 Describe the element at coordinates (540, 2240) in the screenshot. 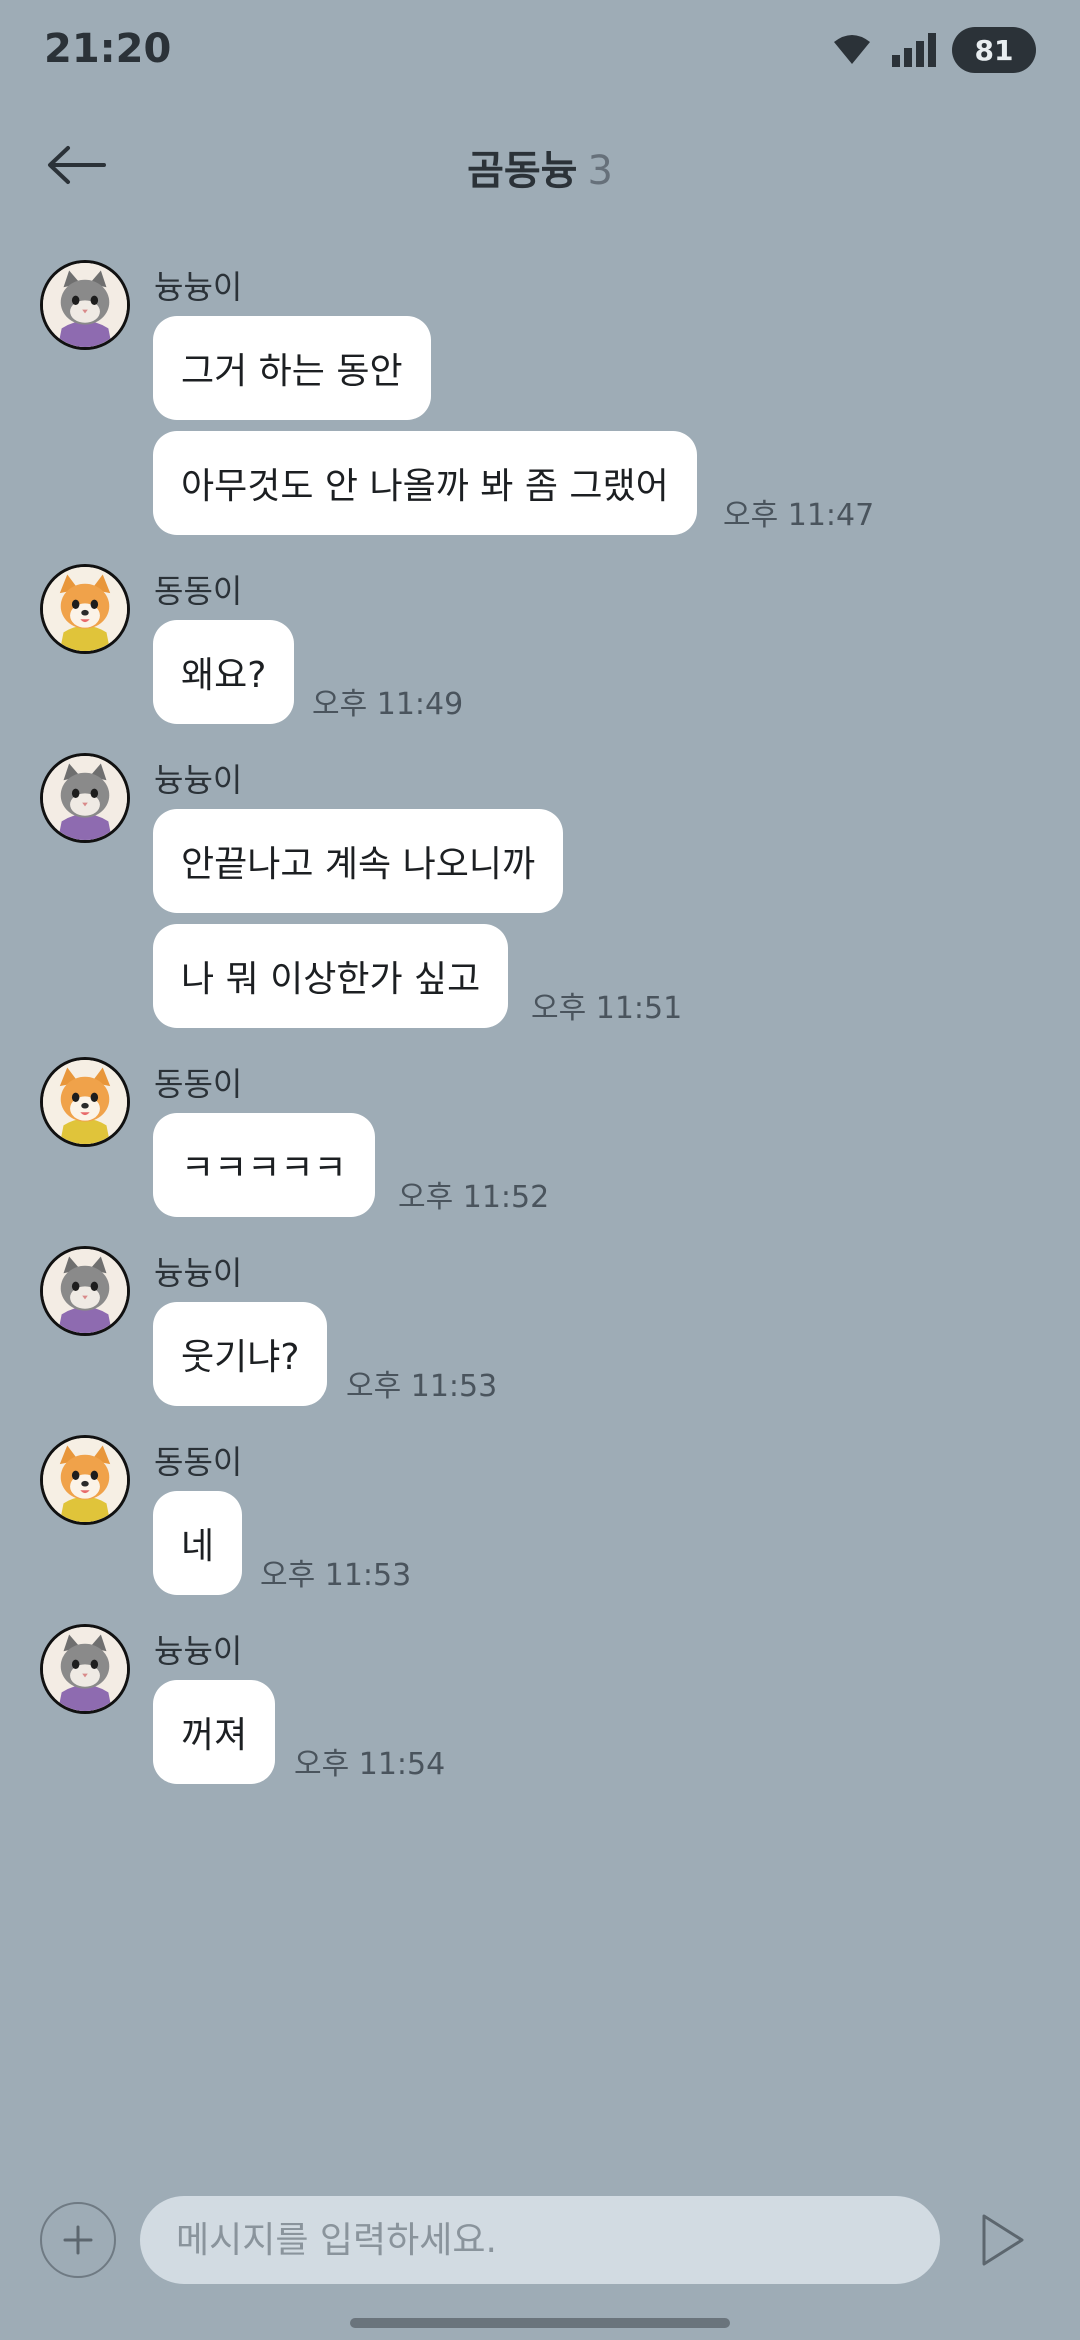

I see `message-input` at that location.